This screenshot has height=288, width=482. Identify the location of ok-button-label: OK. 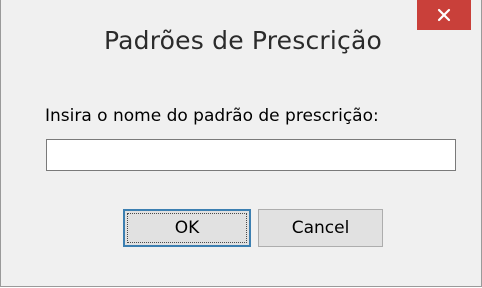
(187, 228).